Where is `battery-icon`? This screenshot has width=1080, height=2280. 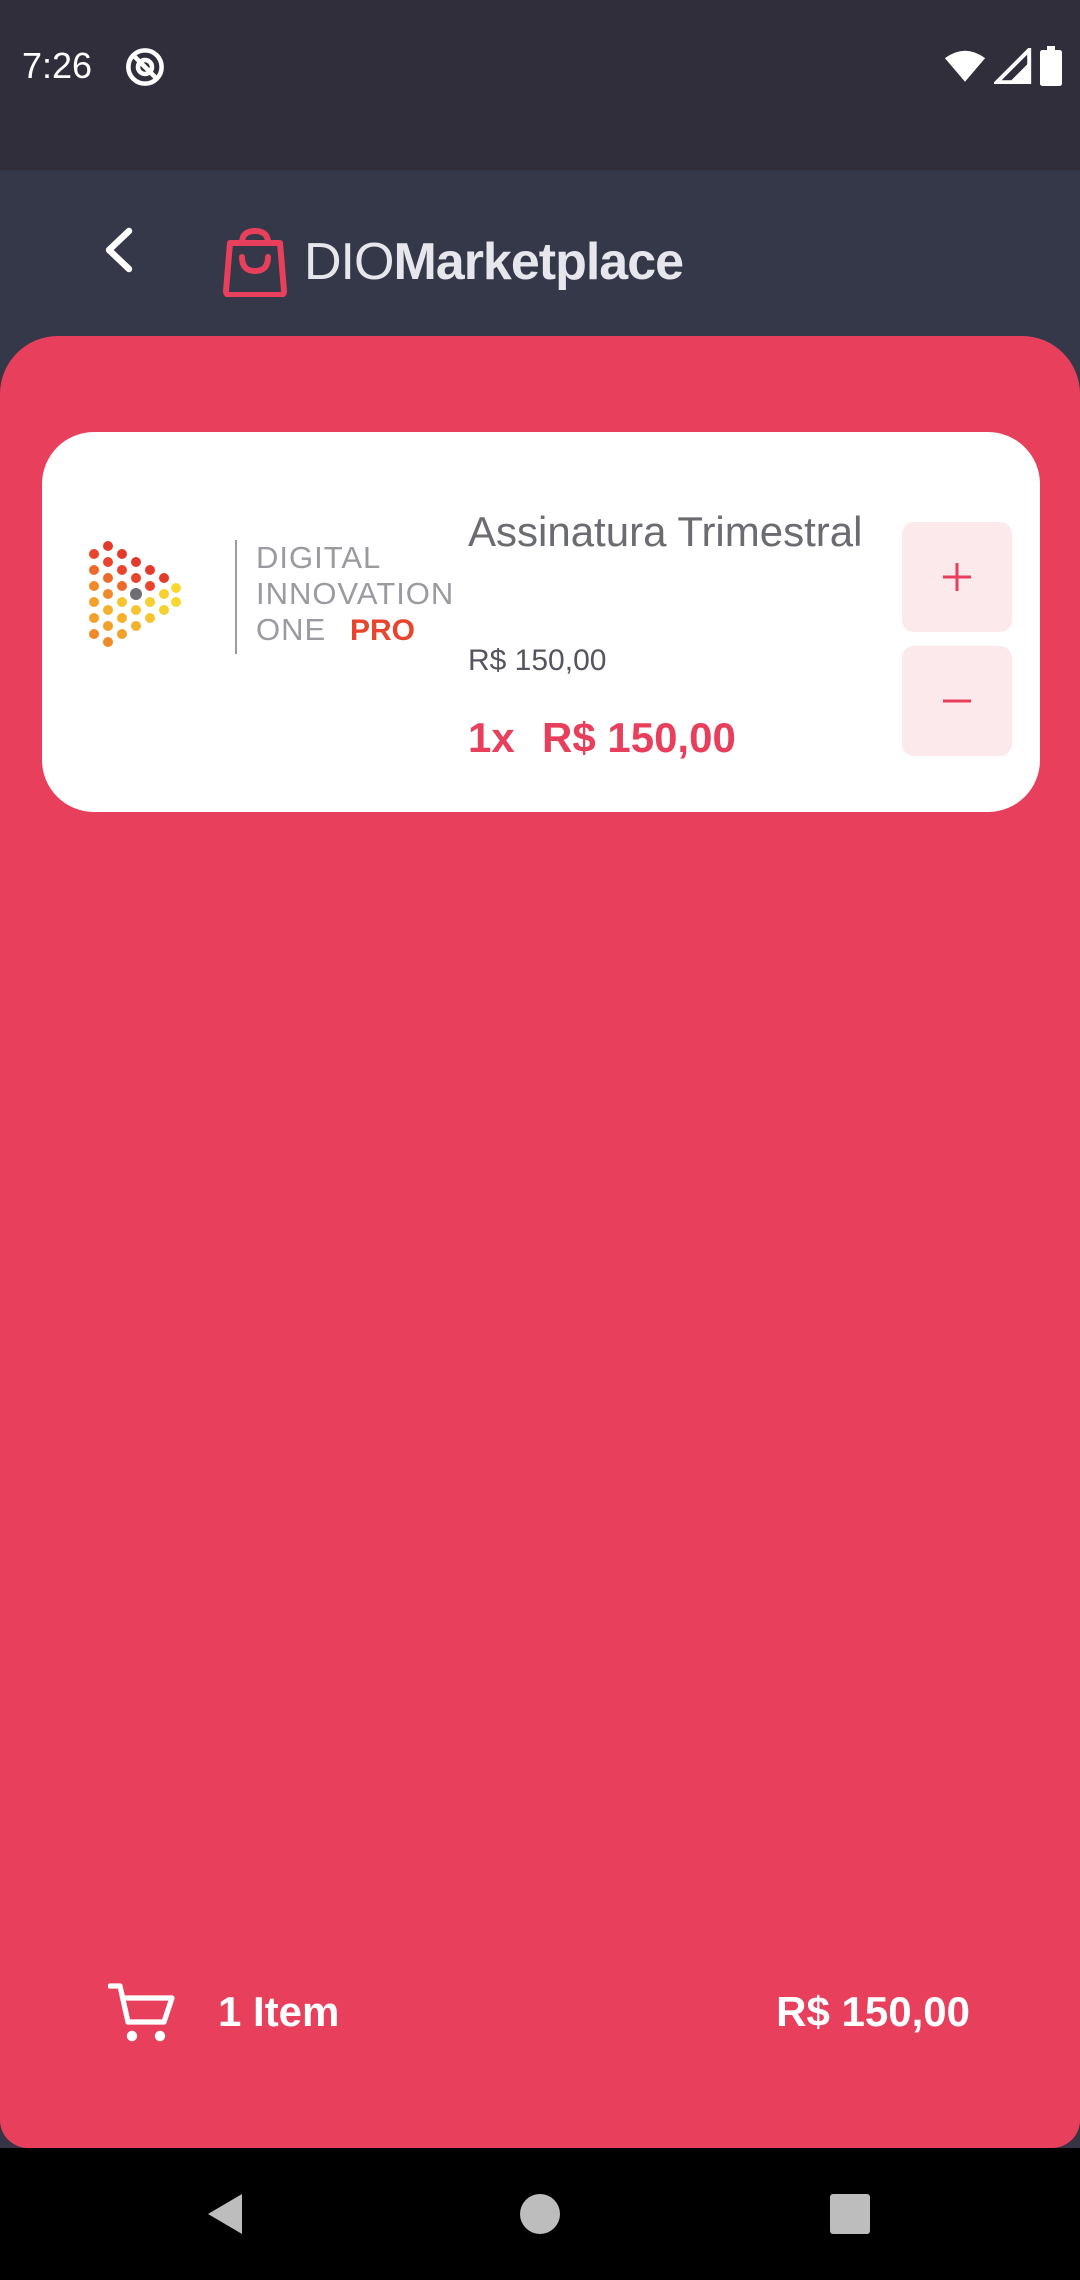
battery-icon is located at coordinates (1051, 66).